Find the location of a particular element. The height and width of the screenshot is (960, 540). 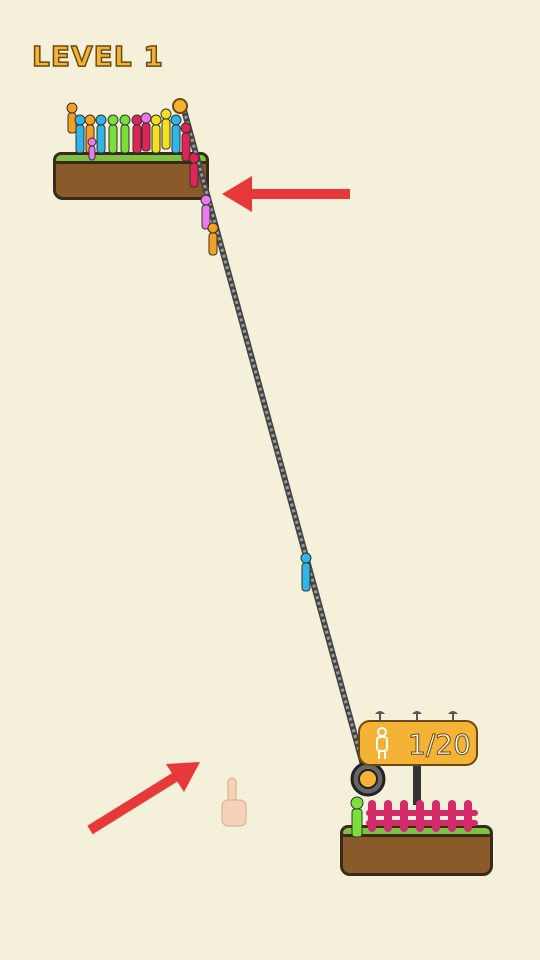

stickman-rescued is located at coordinates (357, 817).